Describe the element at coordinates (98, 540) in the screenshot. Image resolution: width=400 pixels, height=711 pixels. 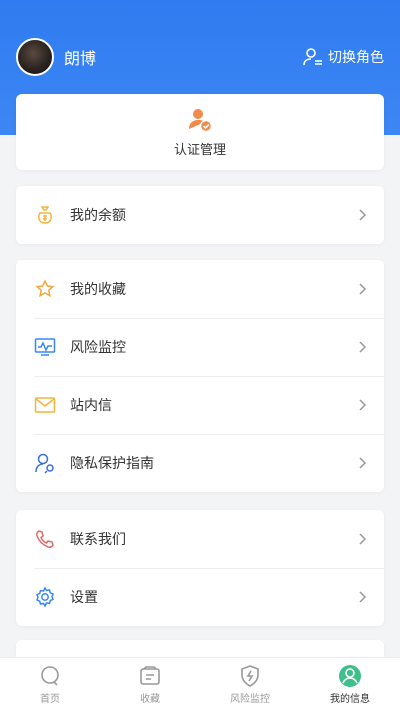
I see `menu-item-label: 联系我们` at that location.